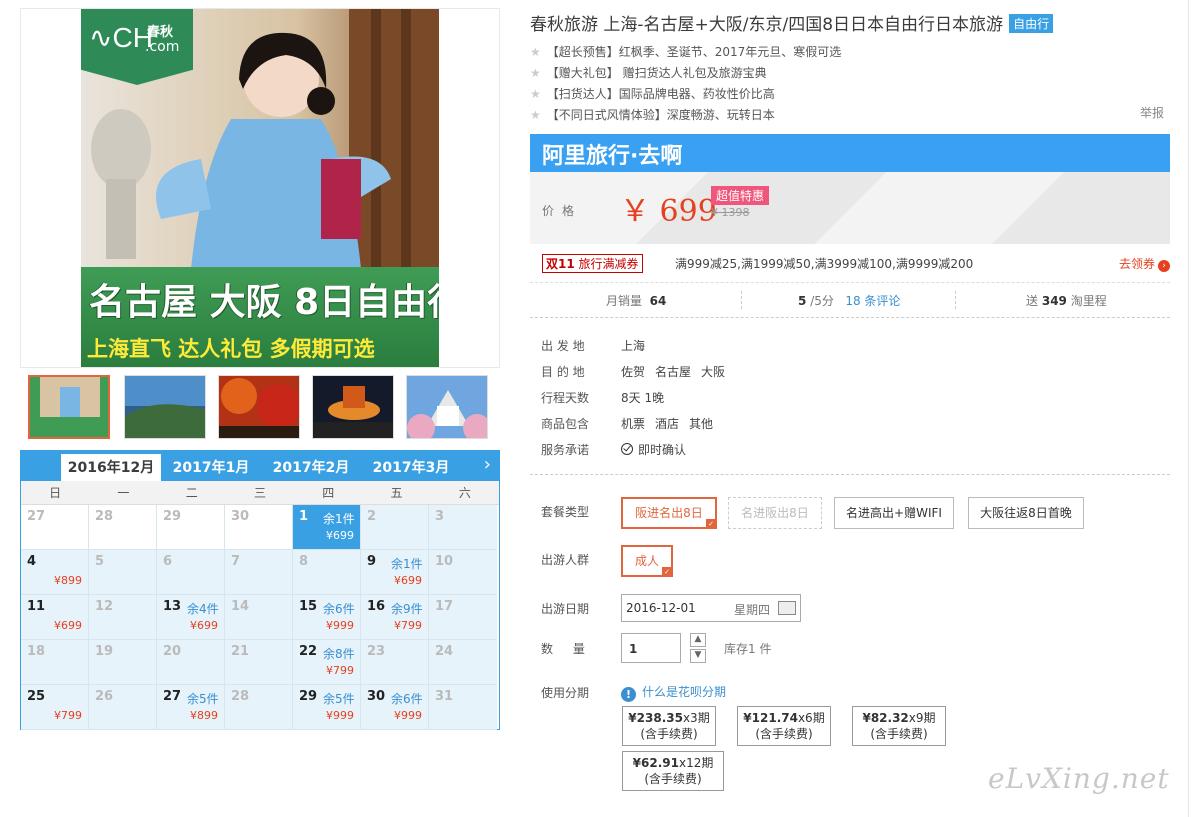  Describe the element at coordinates (711, 608) in the screenshot. I see `date-picker: 2016-12-01 星期四` at that location.